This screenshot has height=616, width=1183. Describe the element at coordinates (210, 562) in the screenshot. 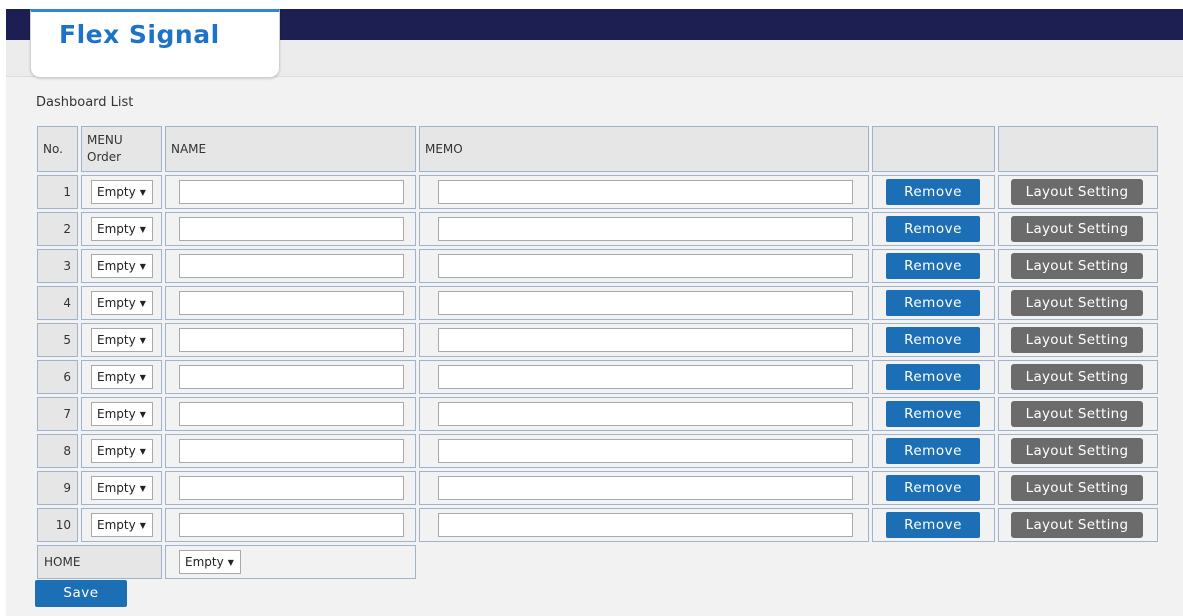

I see `home-select: Empty ▼` at that location.